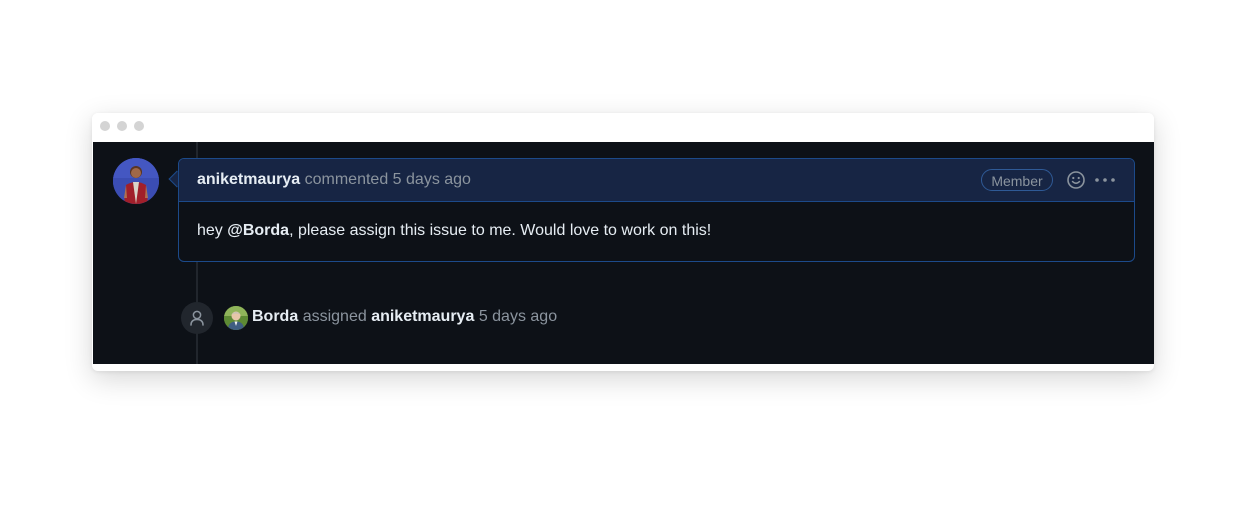 The image size is (1245, 512). I want to click on smiley-icon, so click(1076, 180).